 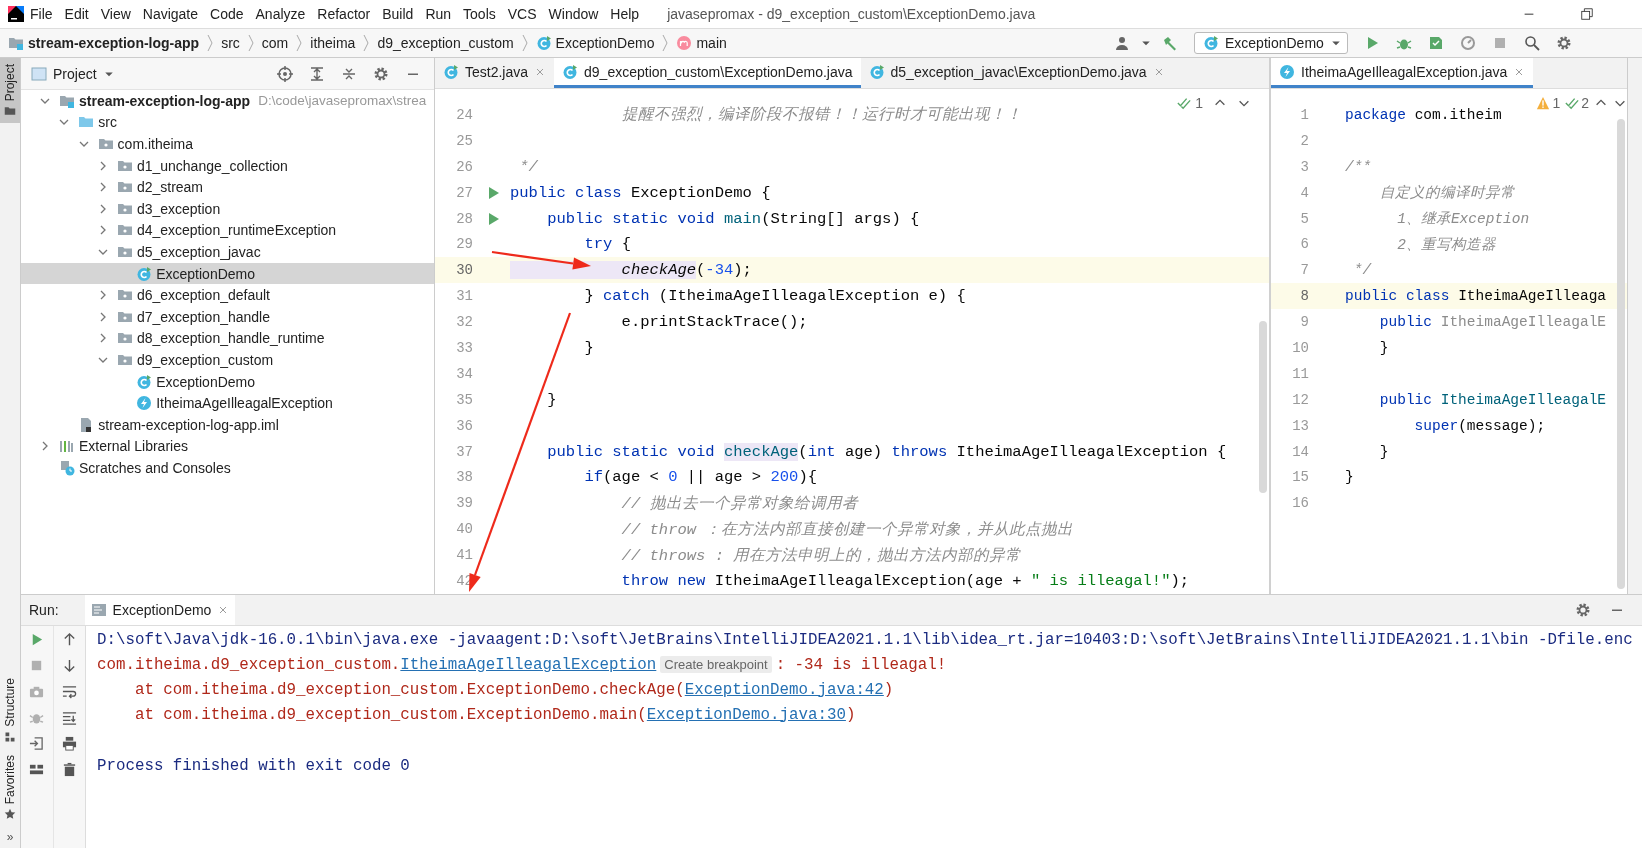 I want to click on code-line: public class ExceptionDemo {, so click(x=640, y=192).